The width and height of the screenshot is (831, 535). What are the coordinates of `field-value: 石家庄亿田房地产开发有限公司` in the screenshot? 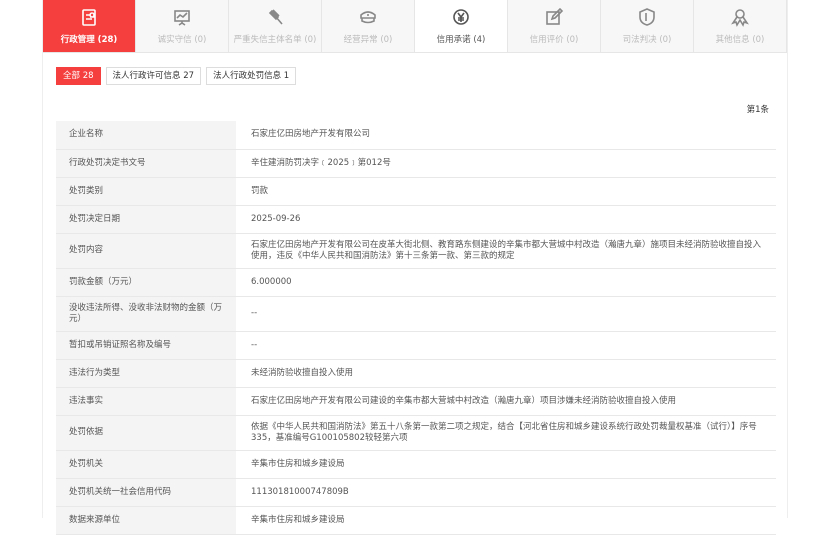 It's located at (506, 135).